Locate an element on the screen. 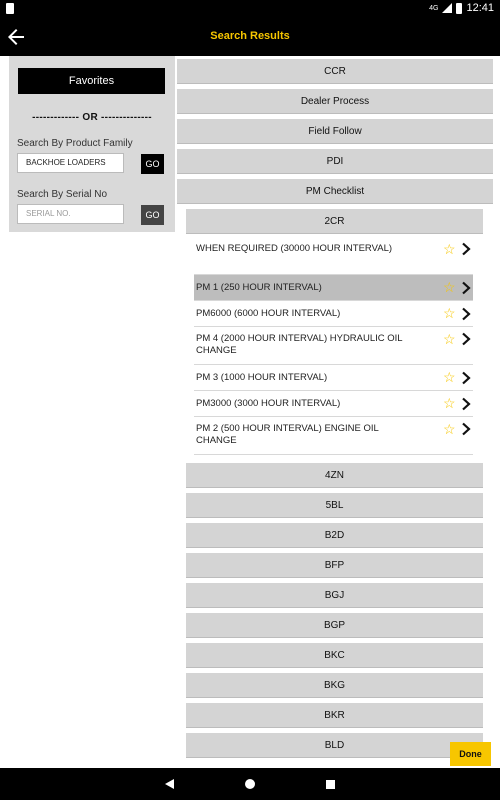  model-row: 5BL is located at coordinates (334, 505).